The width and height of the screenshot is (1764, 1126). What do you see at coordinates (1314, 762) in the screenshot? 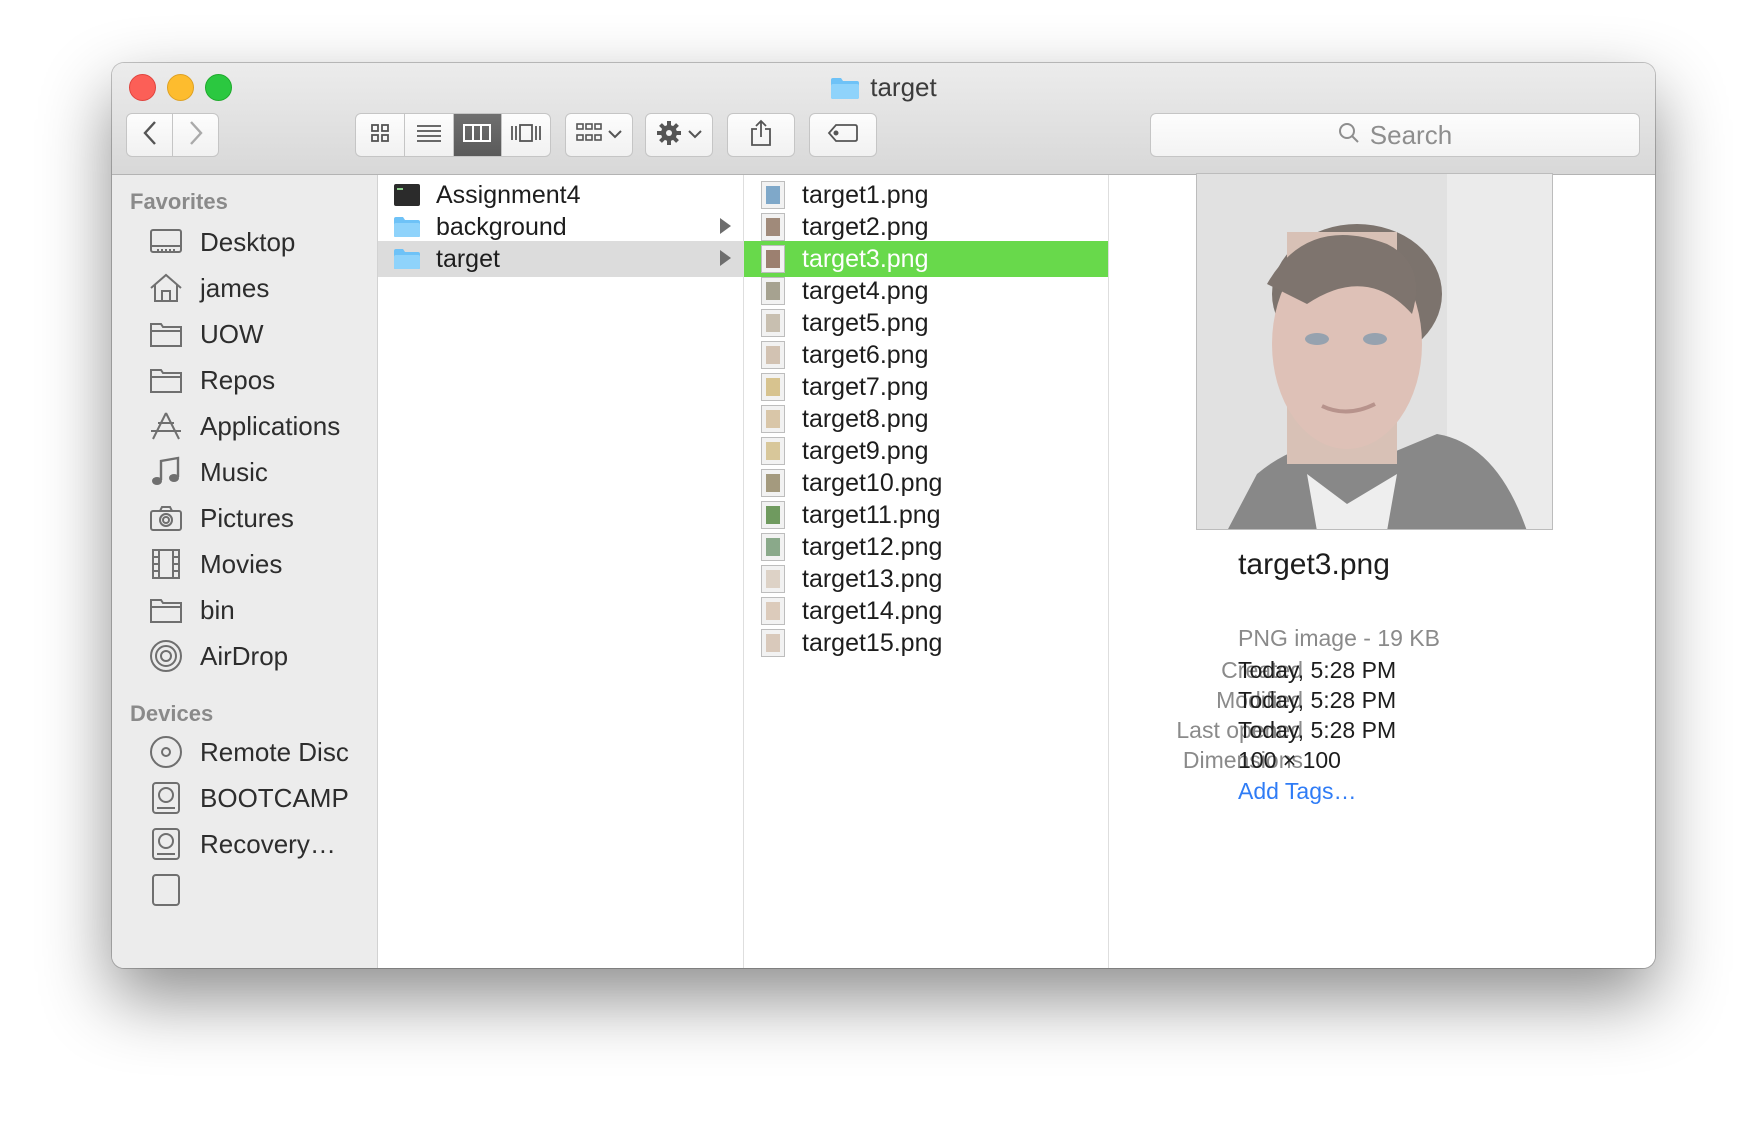
I see `meta-row-dimensions: Dimensions 100 × 100` at bounding box center [1314, 762].